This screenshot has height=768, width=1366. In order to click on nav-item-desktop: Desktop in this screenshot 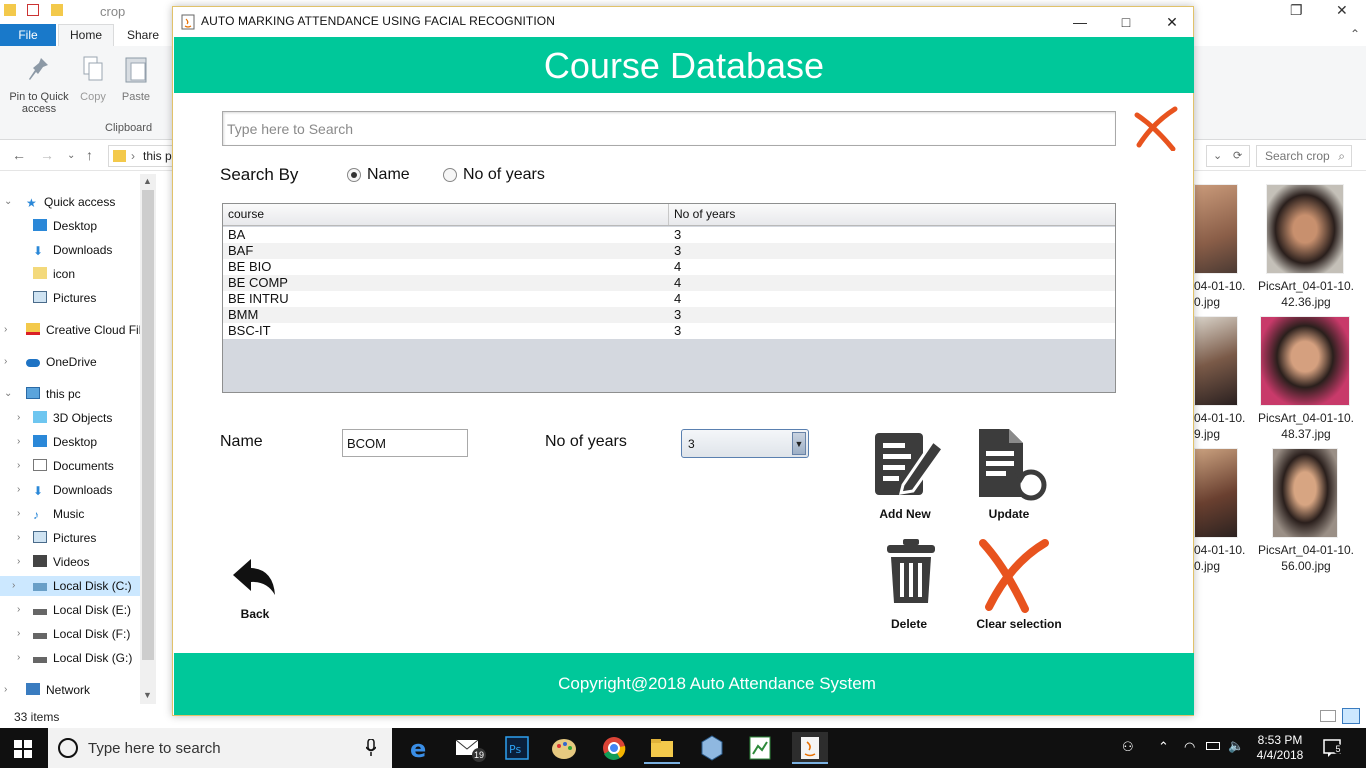, I will do `click(65, 226)`.